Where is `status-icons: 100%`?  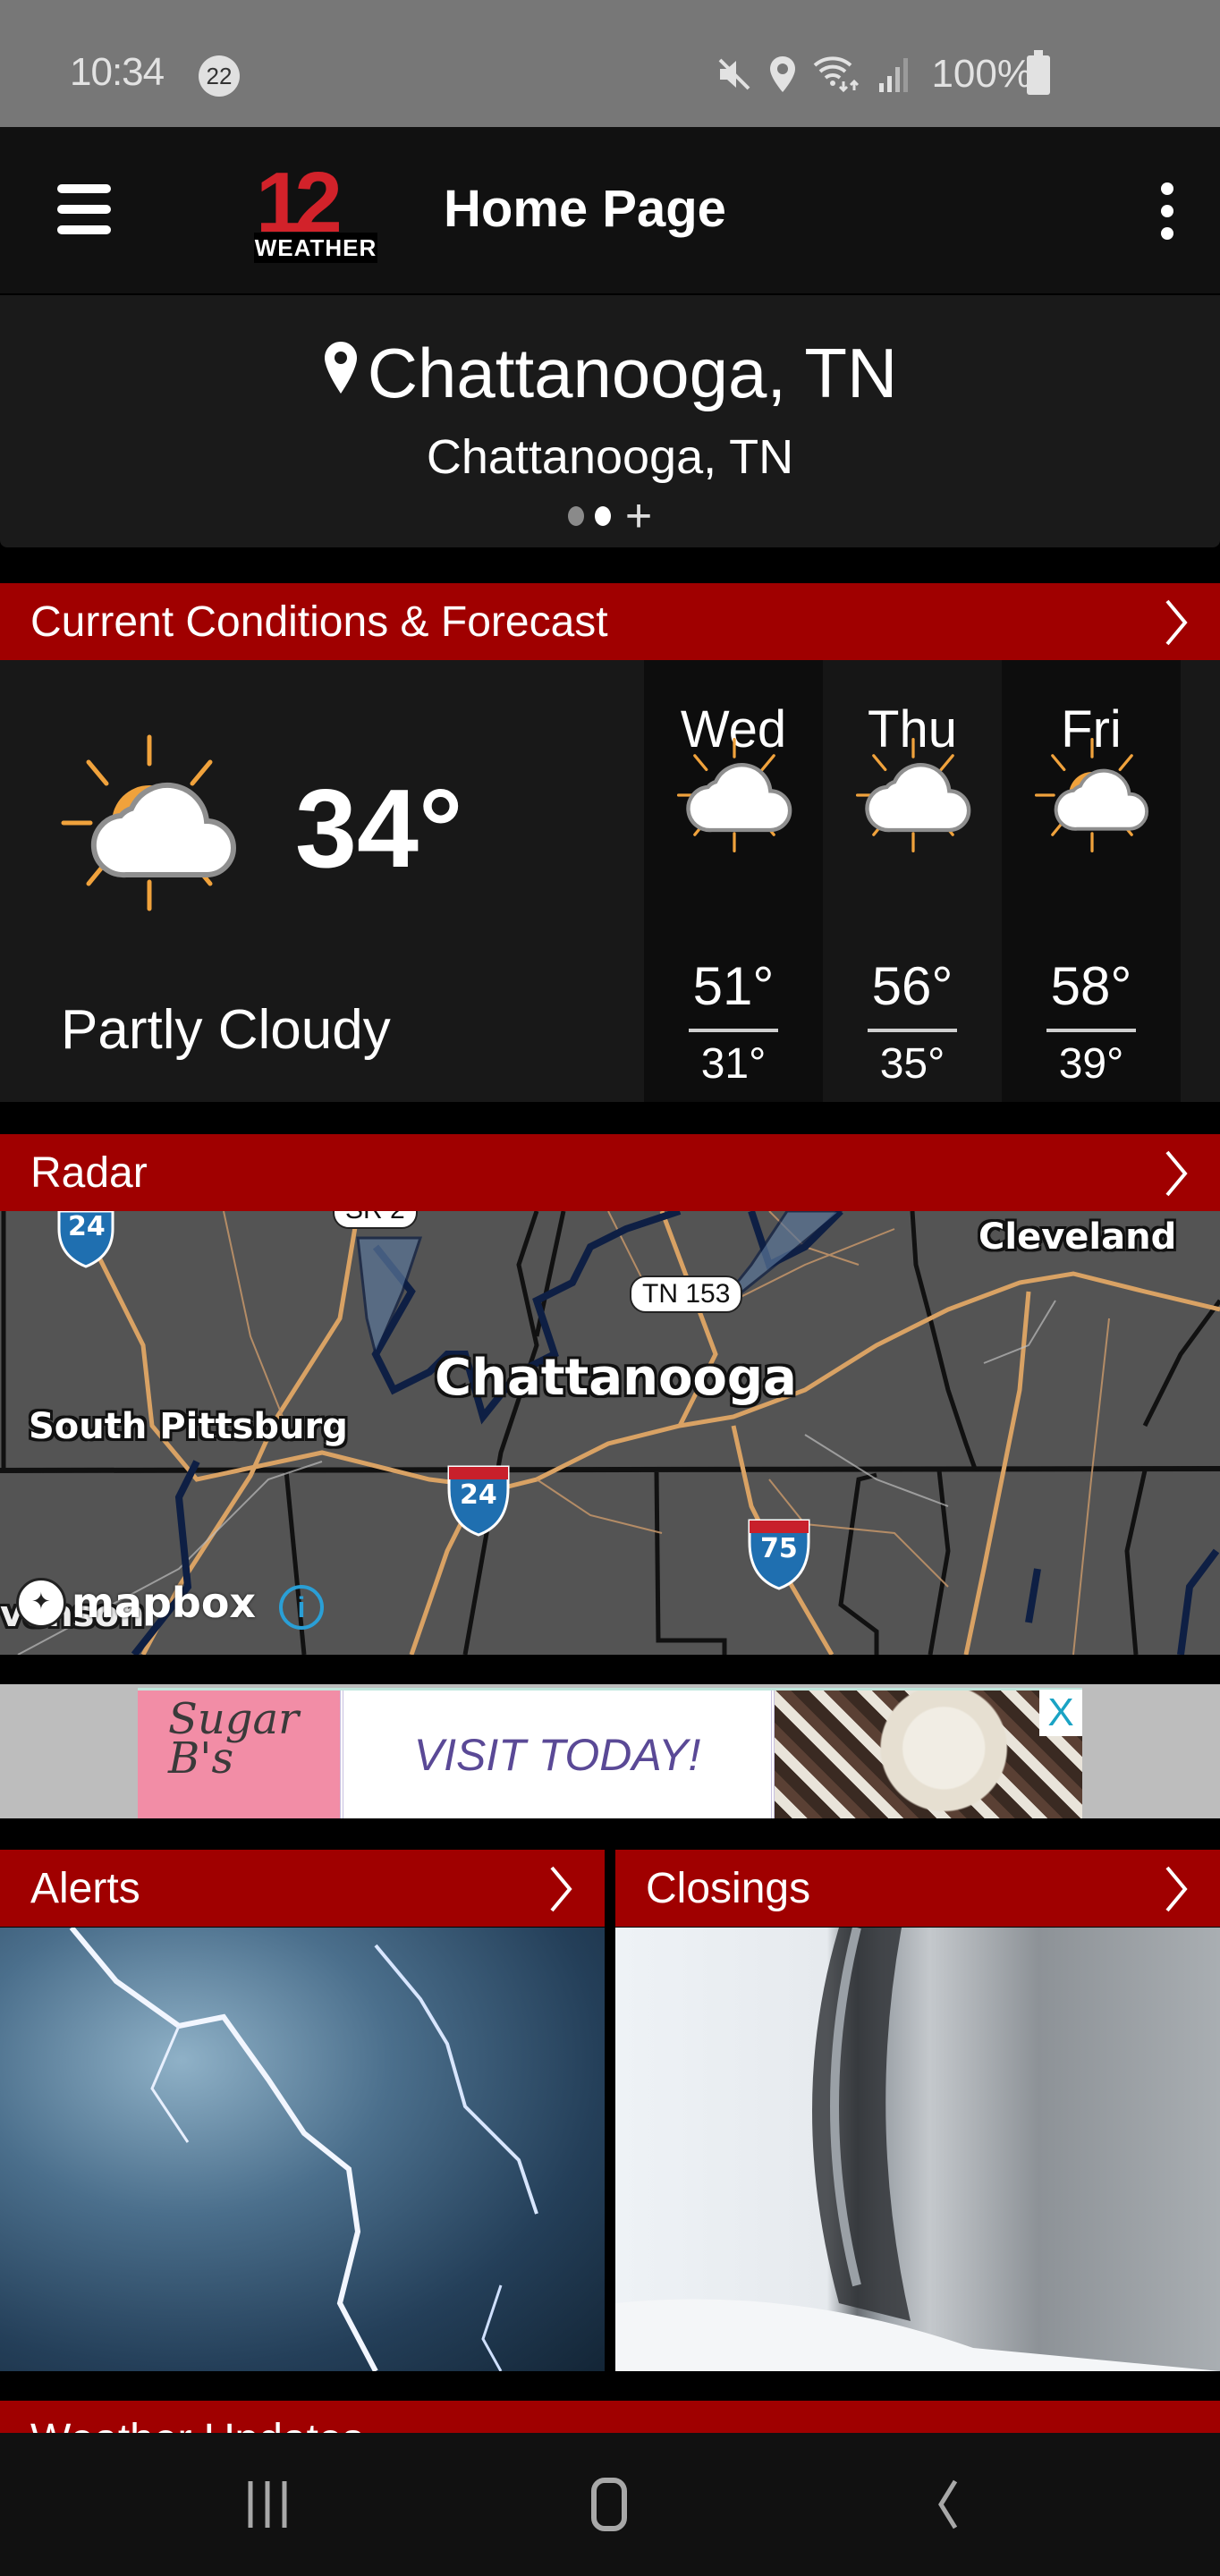 status-icons: 100% is located at coordinates (874, 74).